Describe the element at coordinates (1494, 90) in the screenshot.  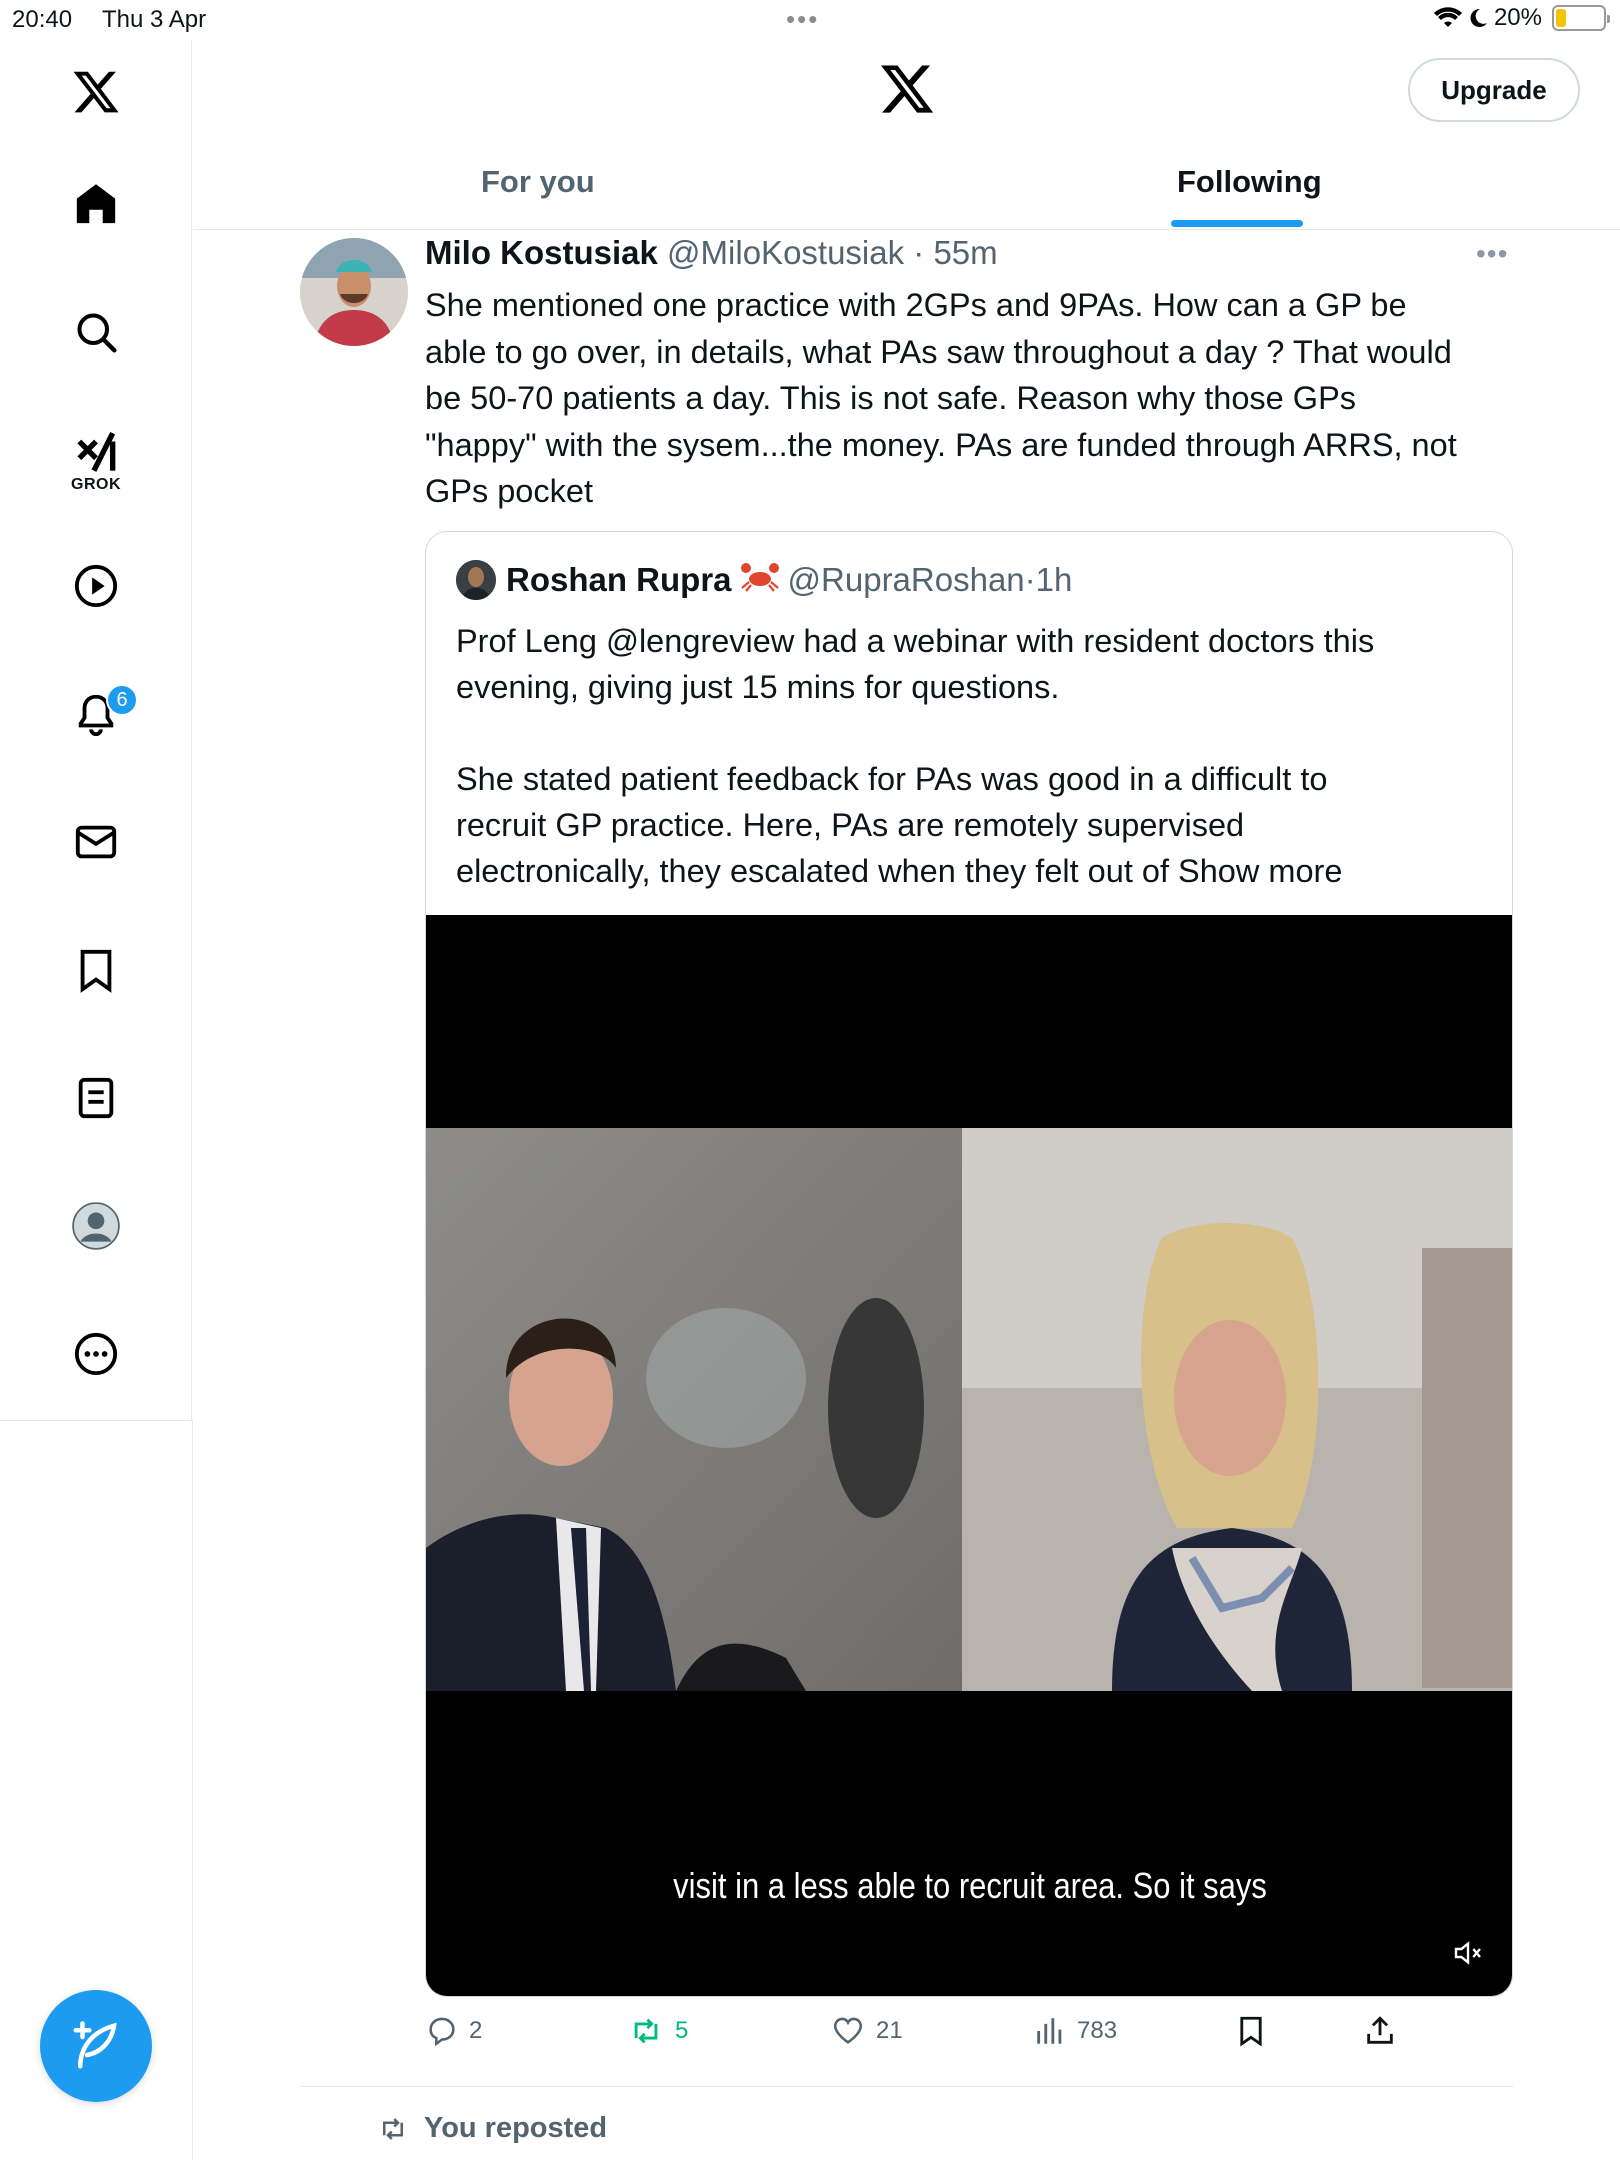
I see `upgrade-button: Upgrade` at that location.